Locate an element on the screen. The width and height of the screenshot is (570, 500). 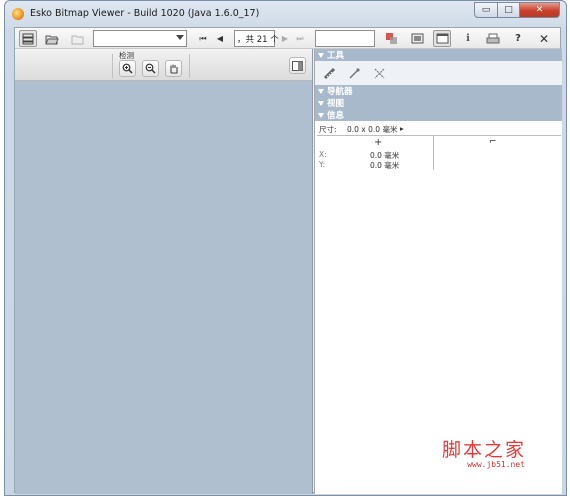
info-section-label: 信息 is located at coordinates (336, 116).